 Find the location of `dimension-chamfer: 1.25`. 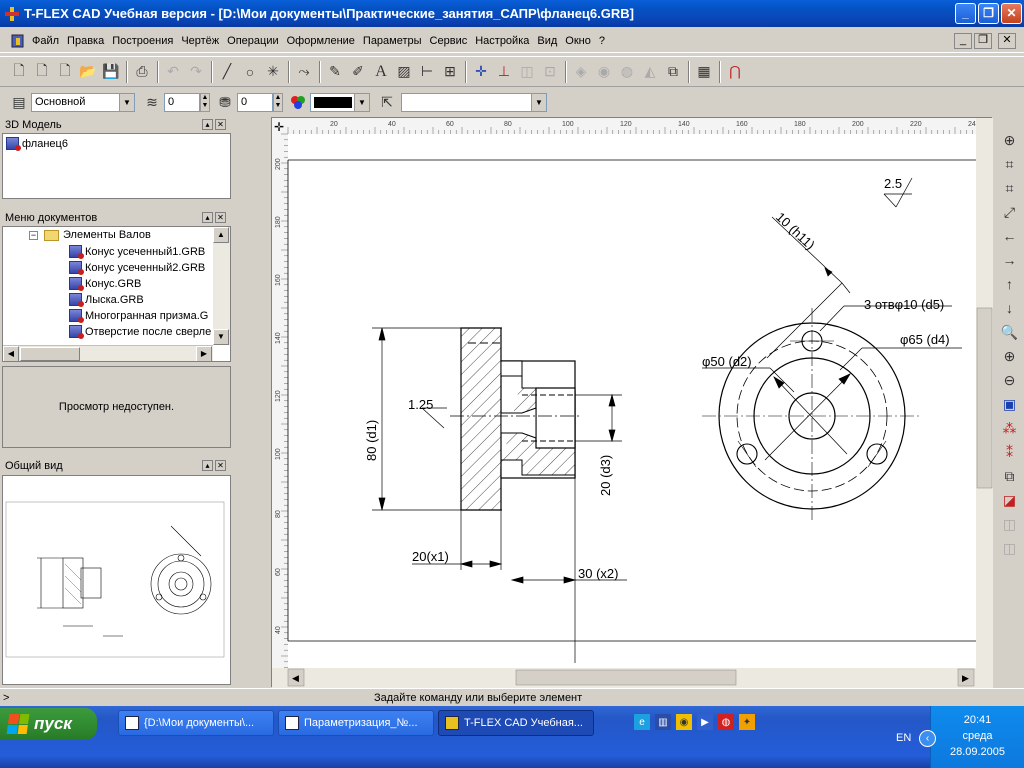

dimension-chamfer: 1.25 is located at coordinates (420, 404).